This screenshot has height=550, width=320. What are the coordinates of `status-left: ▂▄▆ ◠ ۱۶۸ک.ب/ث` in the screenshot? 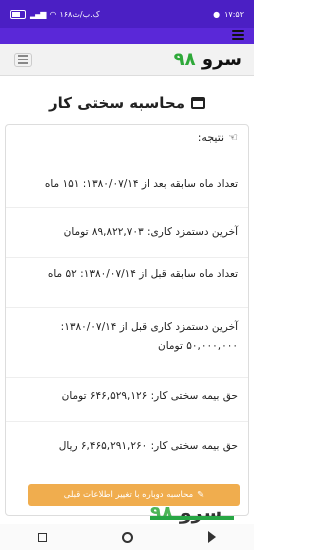 It's located at (55, 14).